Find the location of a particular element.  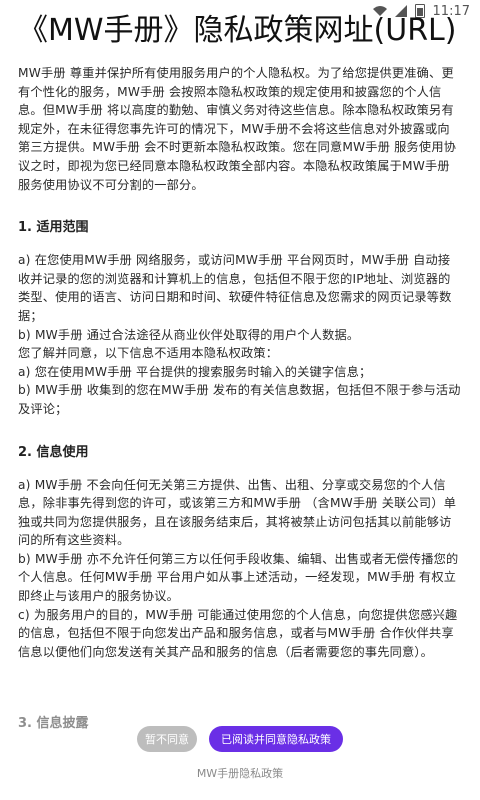

agree-button: 已阅读并同意隐私政策 is located at coordinates (276, 739).